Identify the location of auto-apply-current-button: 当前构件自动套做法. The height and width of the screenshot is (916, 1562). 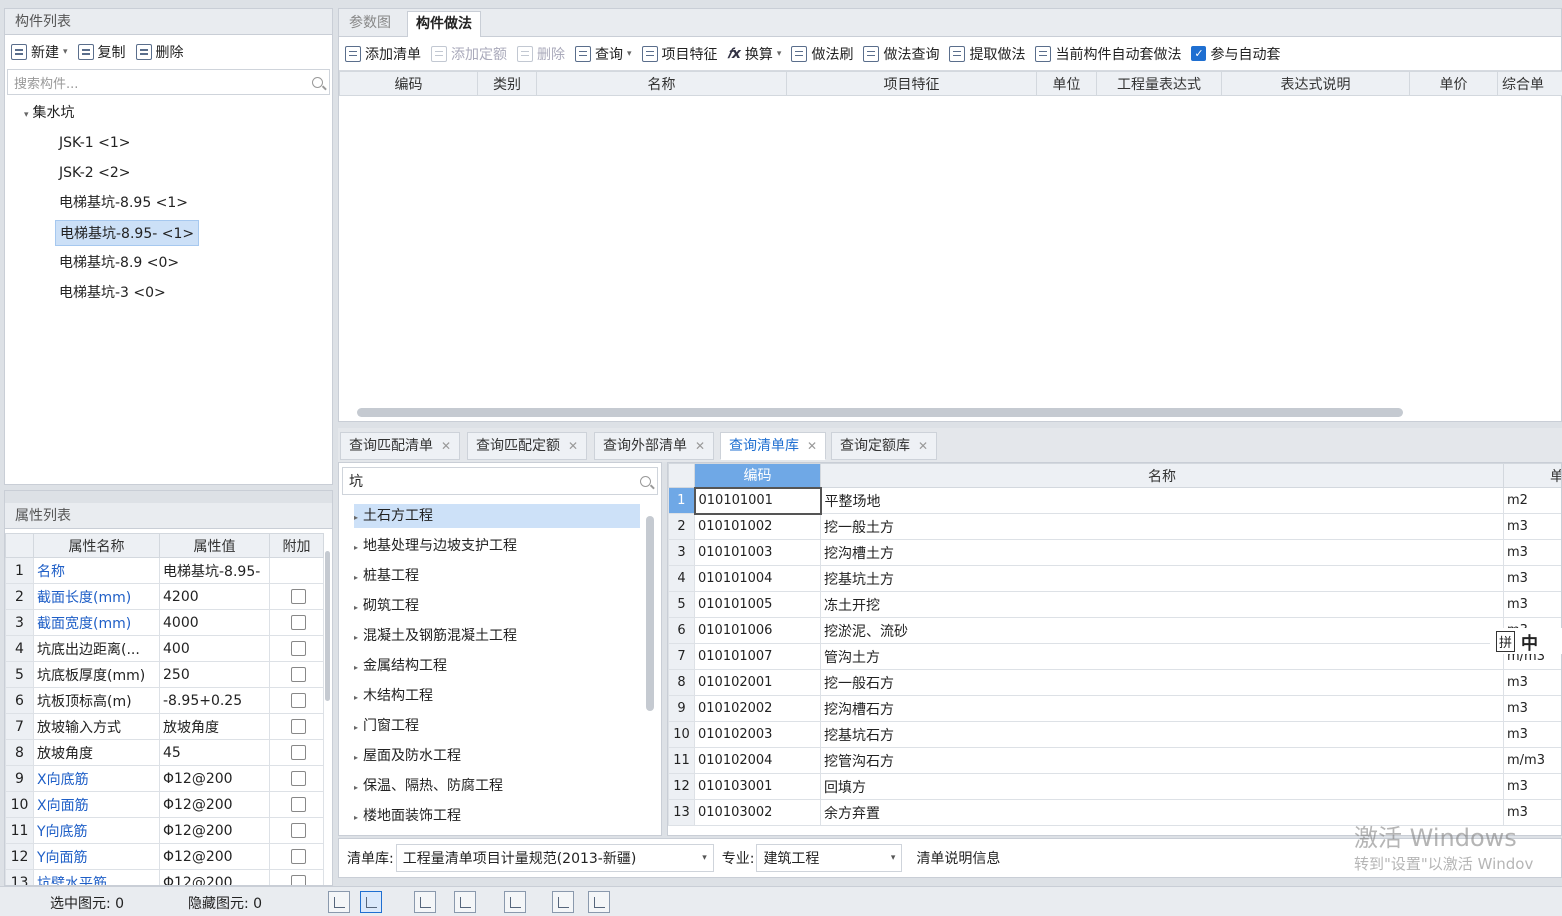
(1108, 54).